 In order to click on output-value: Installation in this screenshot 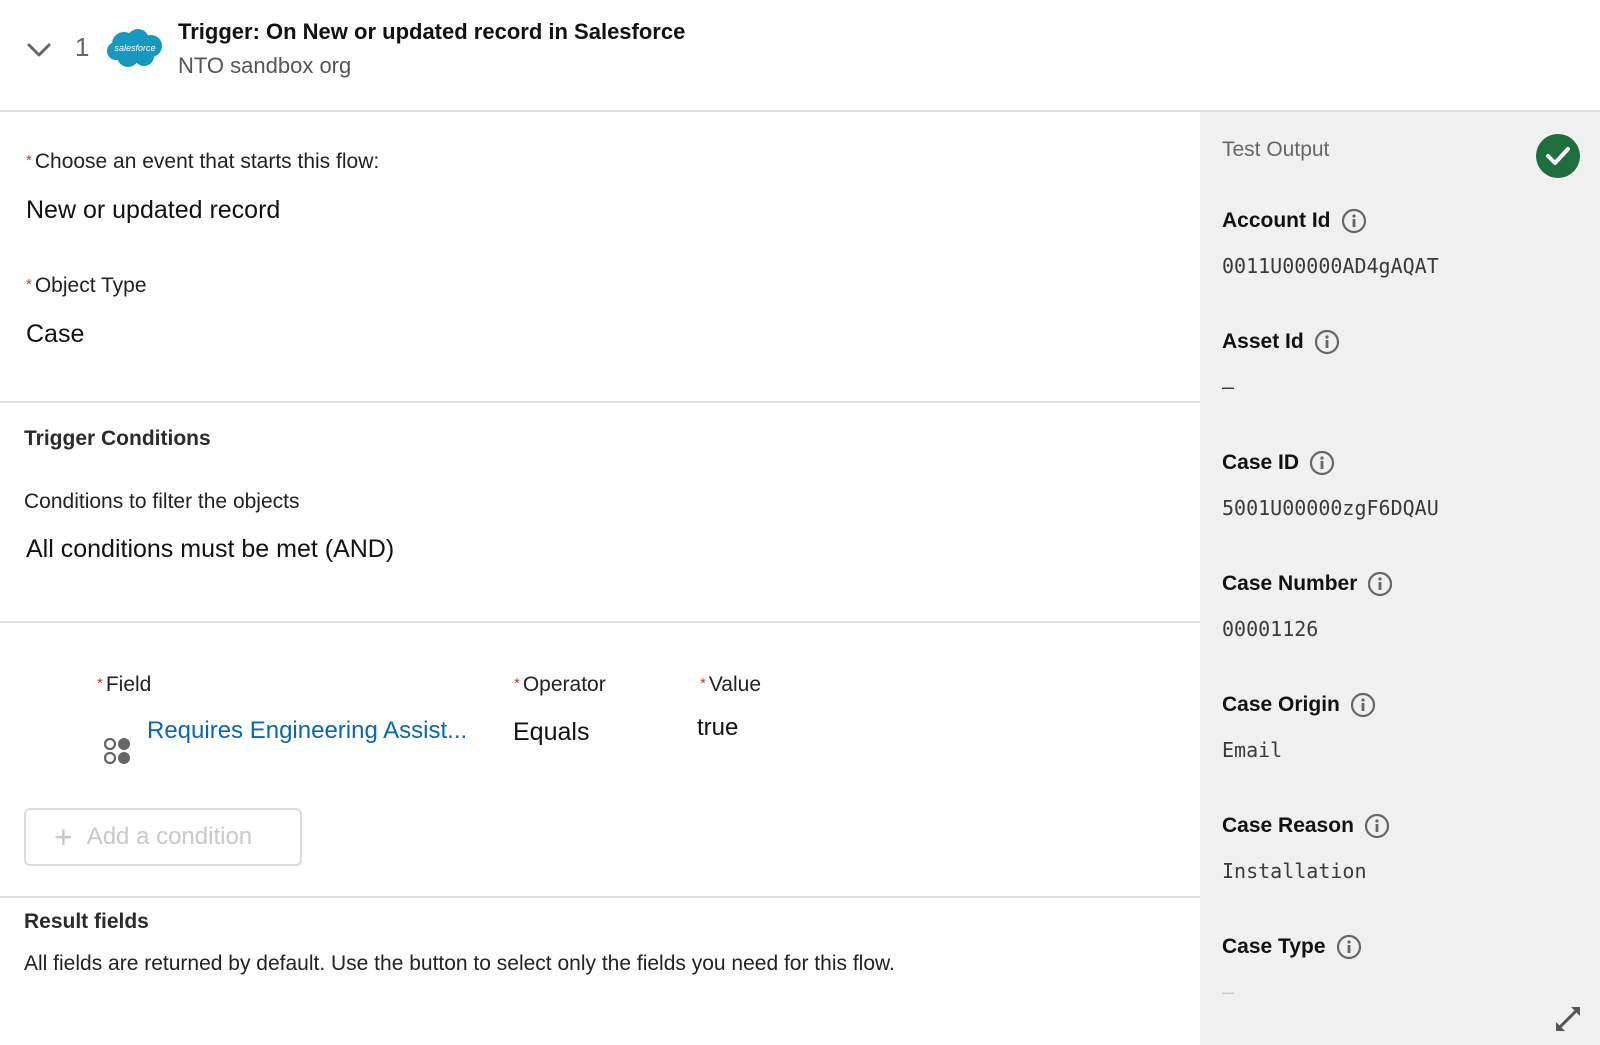, I will do `click(1294, 871)`.